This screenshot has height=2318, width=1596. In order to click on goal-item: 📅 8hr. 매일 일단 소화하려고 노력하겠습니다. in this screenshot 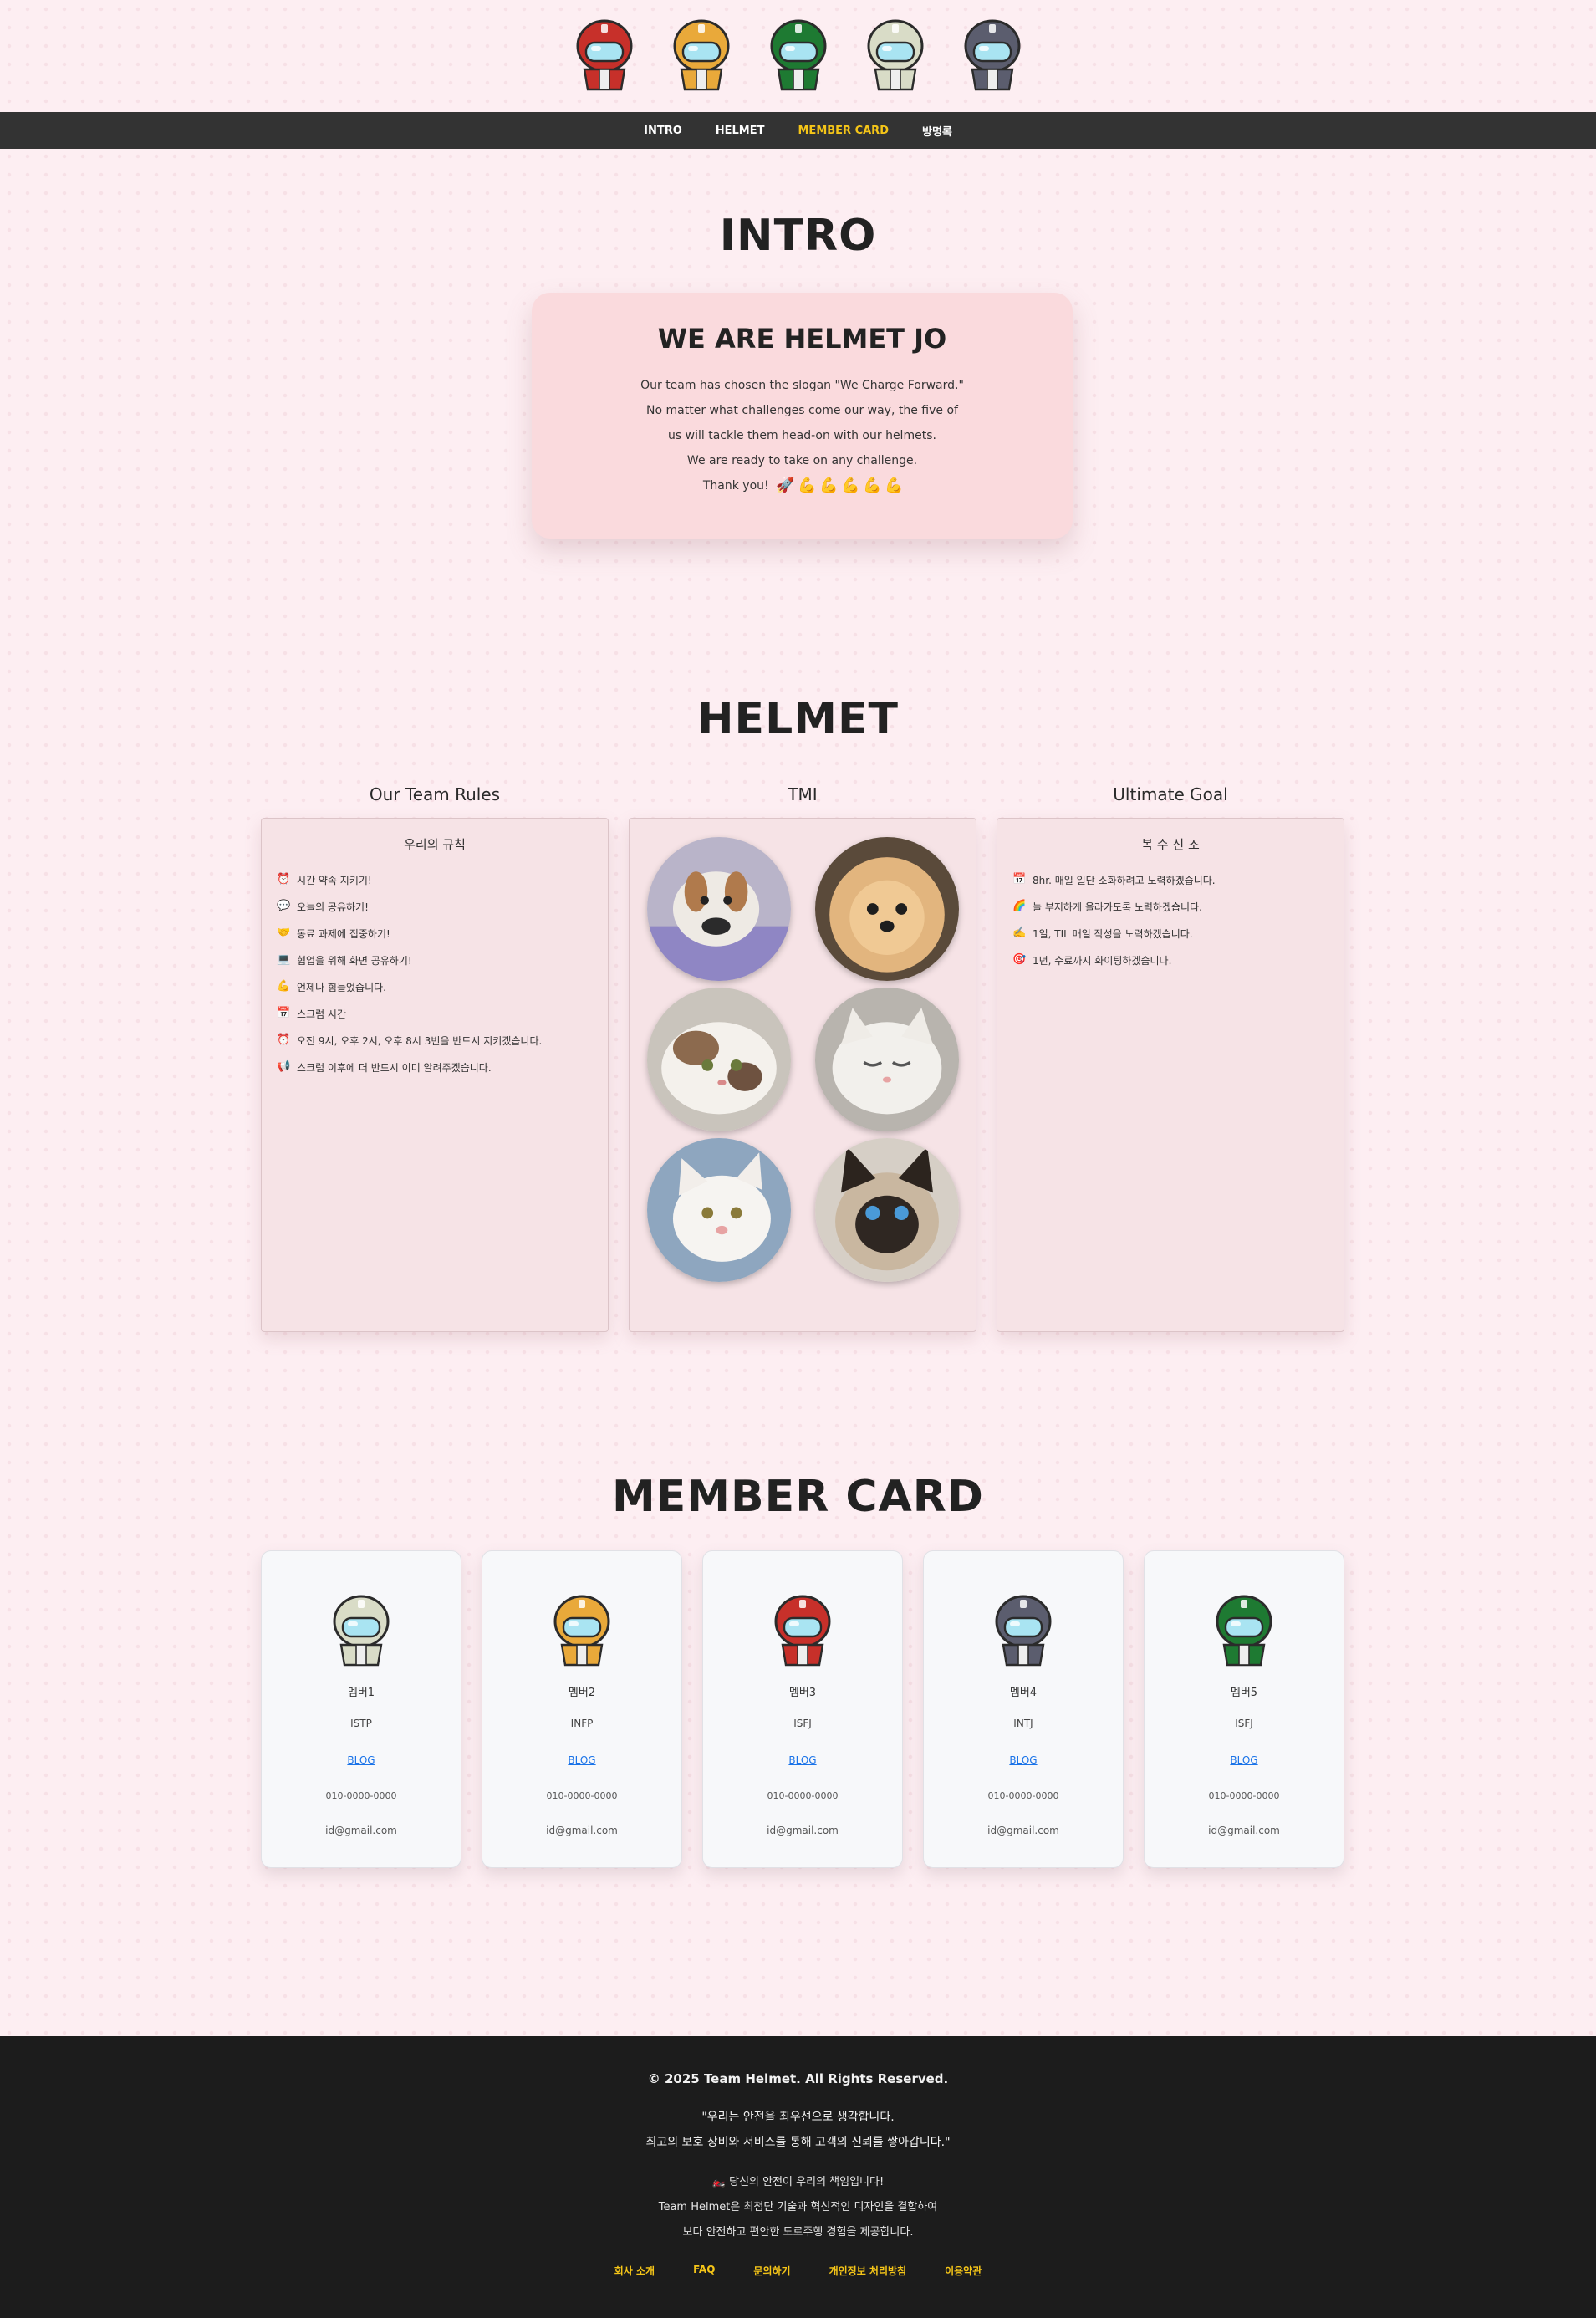, I will do `click(1178, 879)`.